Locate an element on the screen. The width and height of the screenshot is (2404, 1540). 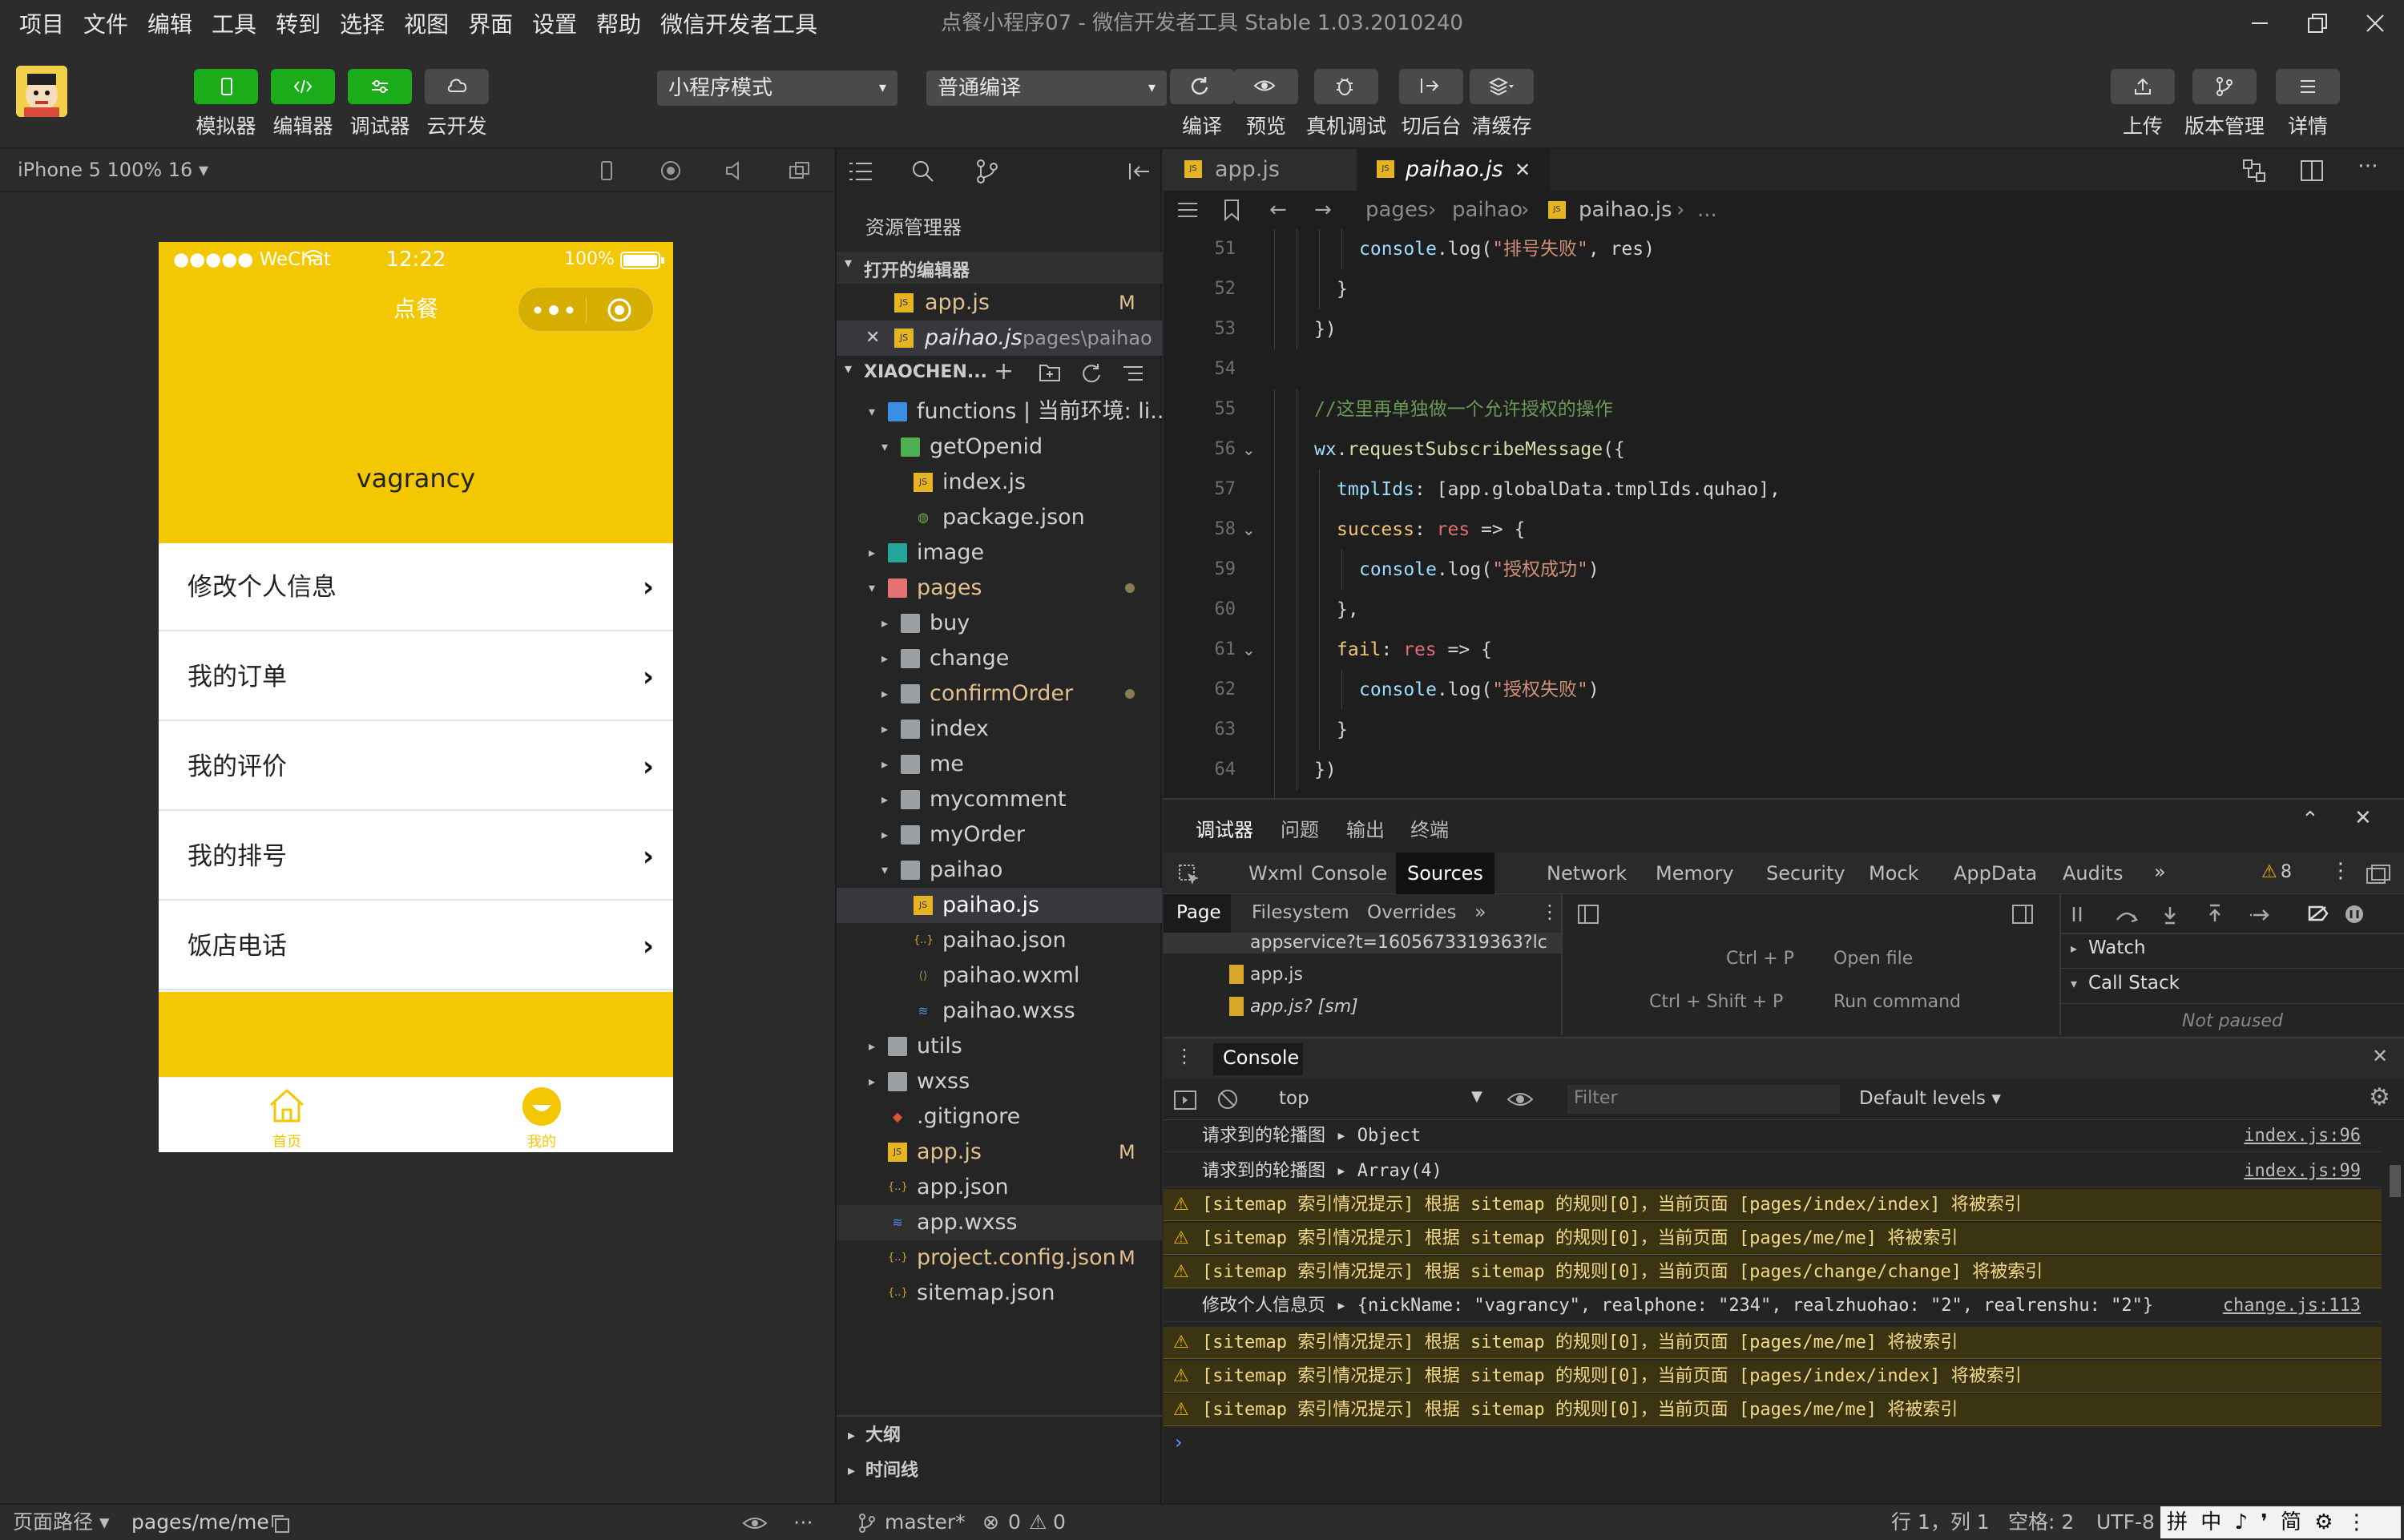
tree-file: JS app.js M is located at coordinates (999, 1152).